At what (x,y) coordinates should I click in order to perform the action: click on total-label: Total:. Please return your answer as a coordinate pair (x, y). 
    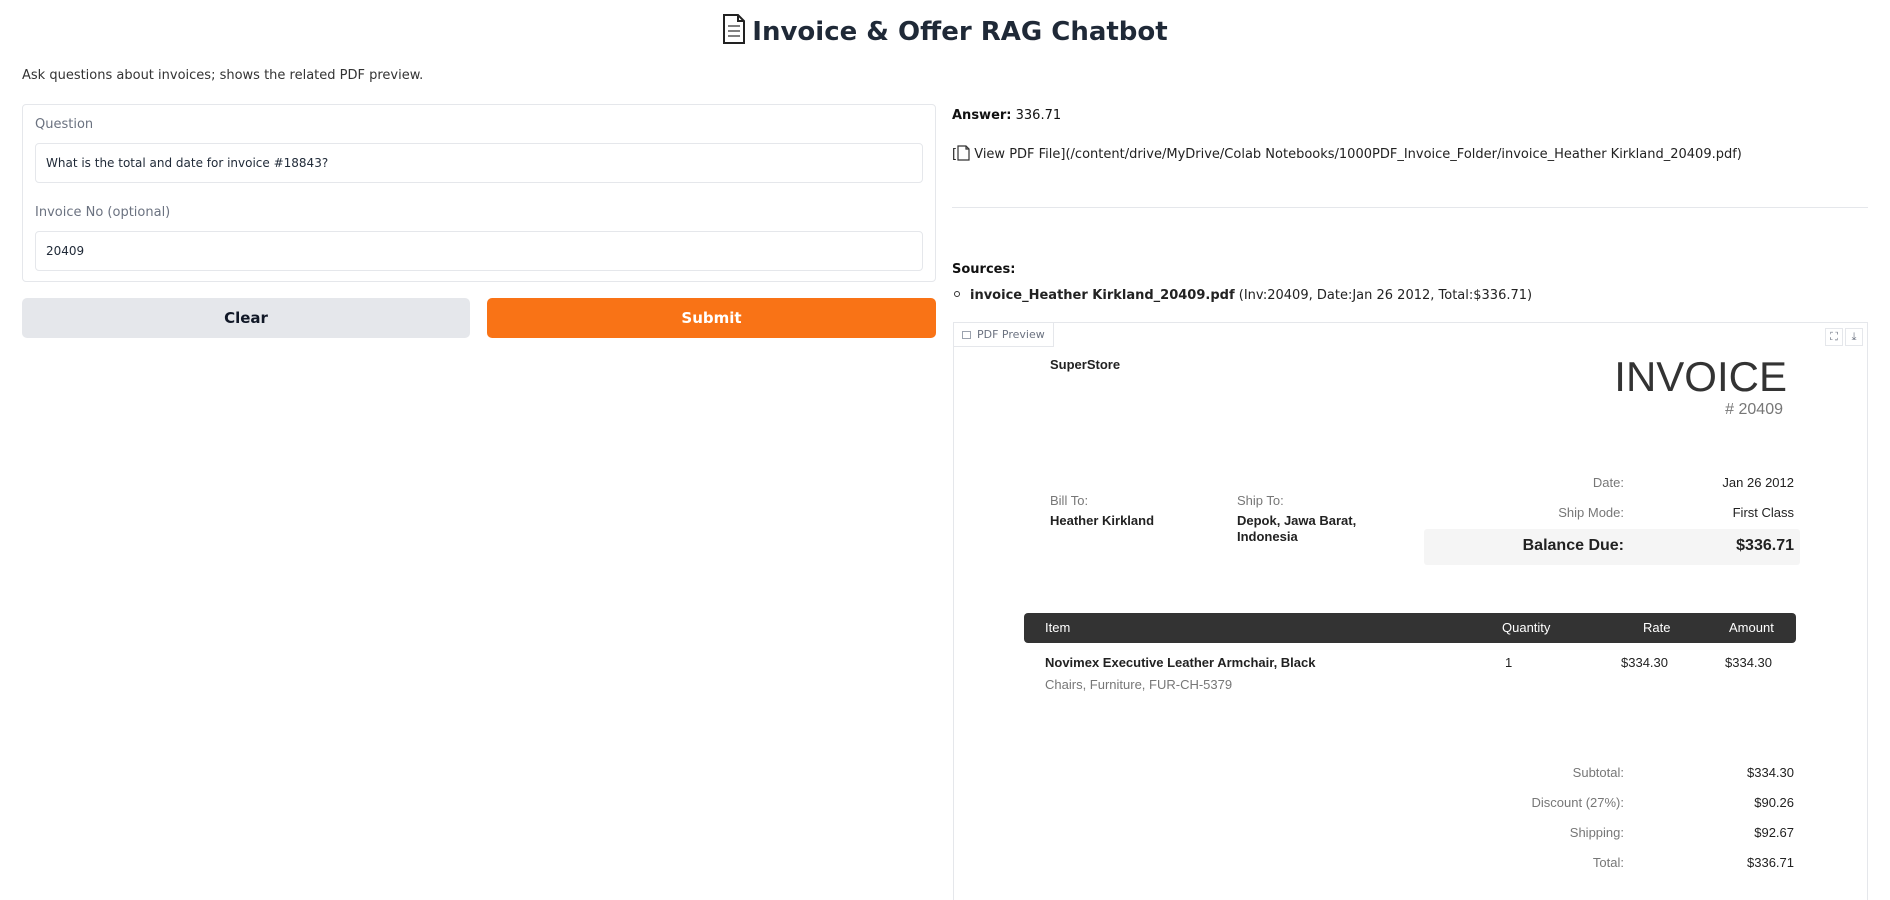
    Looking at the image, I should click on (1608, 862).